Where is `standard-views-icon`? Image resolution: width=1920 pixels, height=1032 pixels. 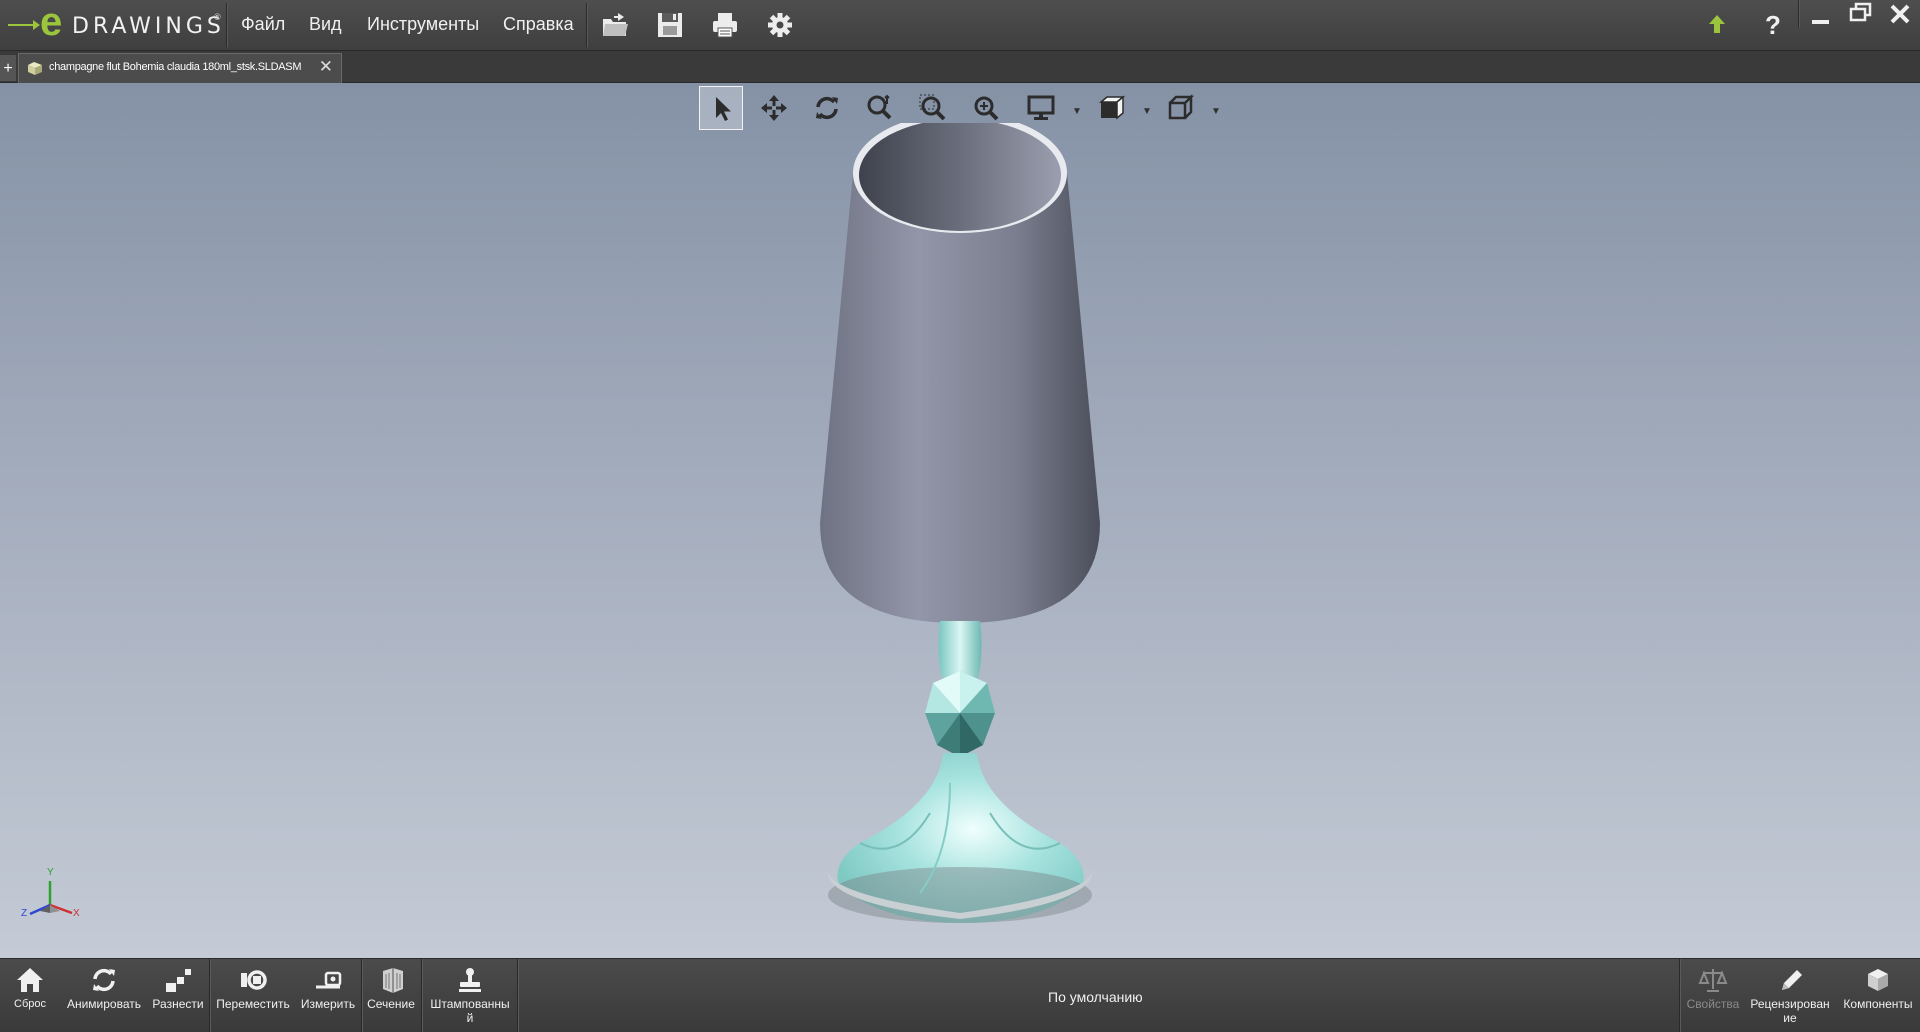 standard-views-icon is located at coordinates (1181, 106).